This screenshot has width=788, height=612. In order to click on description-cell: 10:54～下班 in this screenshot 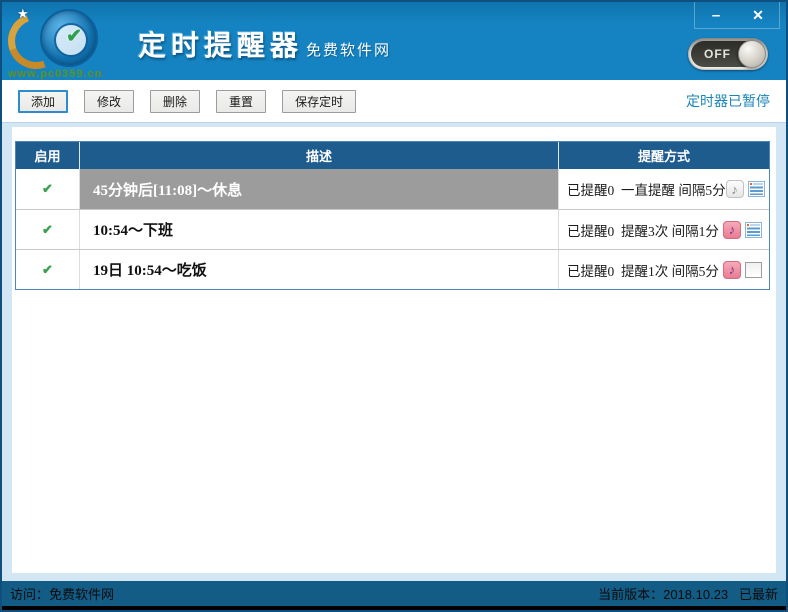, I will do `click(319, 229)`.